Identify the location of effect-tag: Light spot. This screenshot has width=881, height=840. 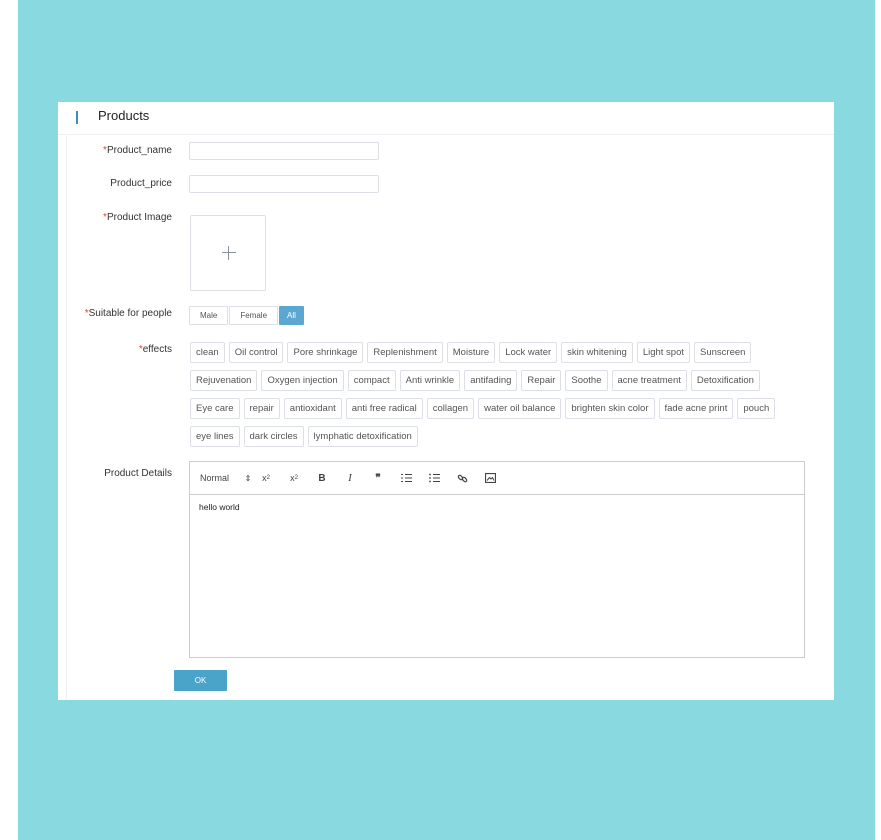
(663, 352).